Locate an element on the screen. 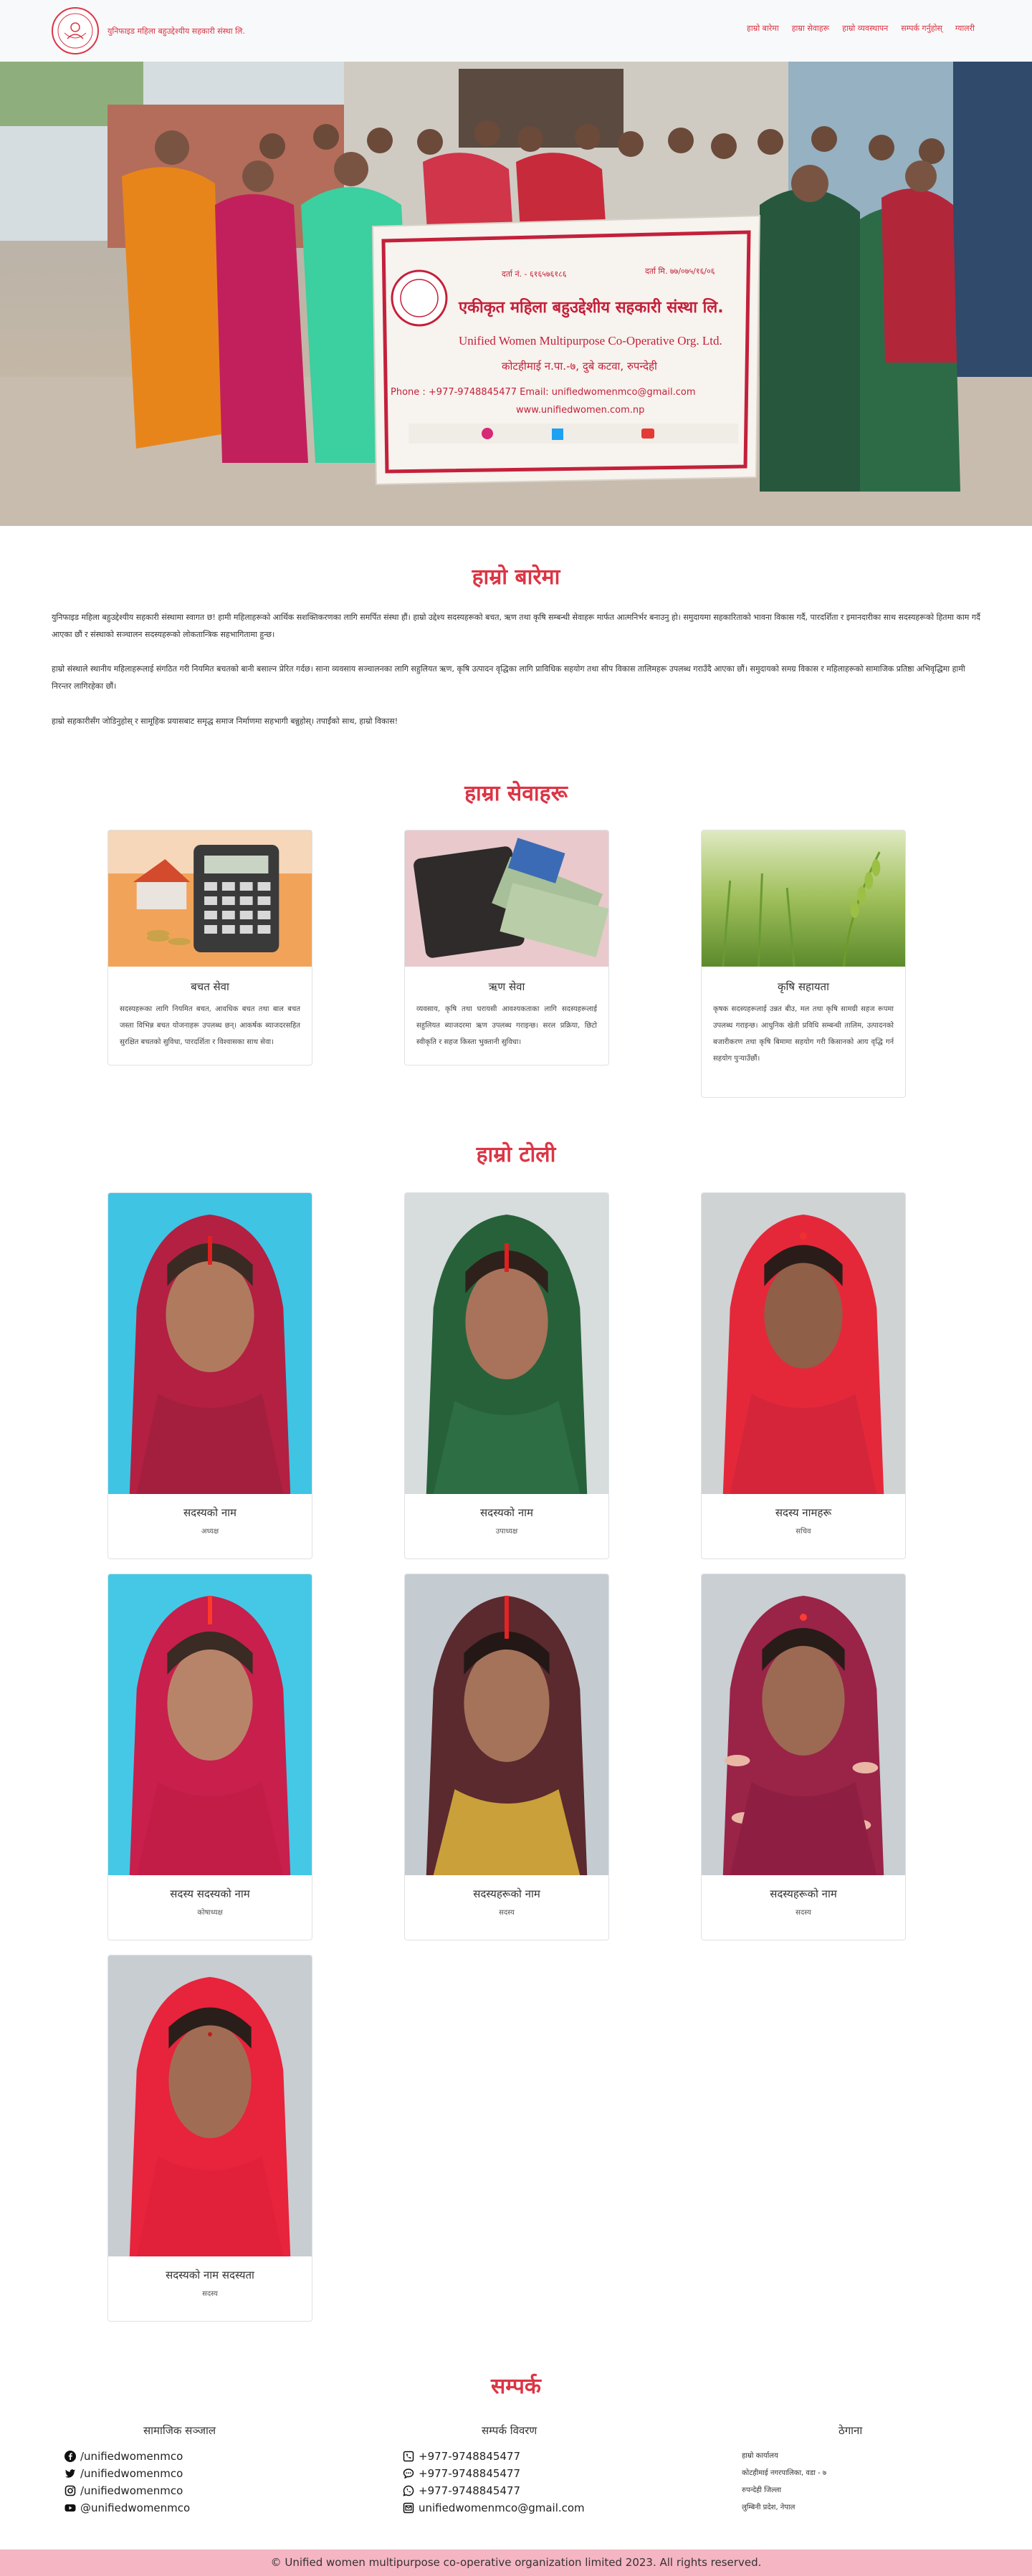  phone-icon is located at coordinates (408, 2456).